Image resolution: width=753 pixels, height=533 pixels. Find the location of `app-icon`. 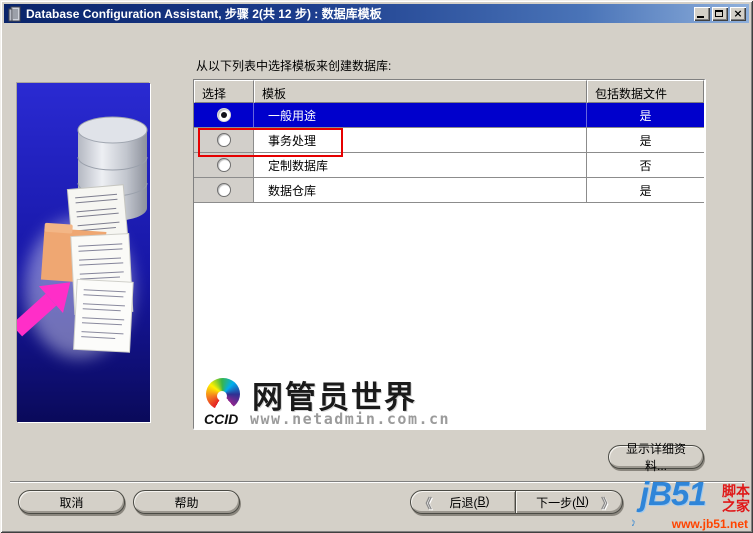

app-icon is located at coordinates (15, 14).